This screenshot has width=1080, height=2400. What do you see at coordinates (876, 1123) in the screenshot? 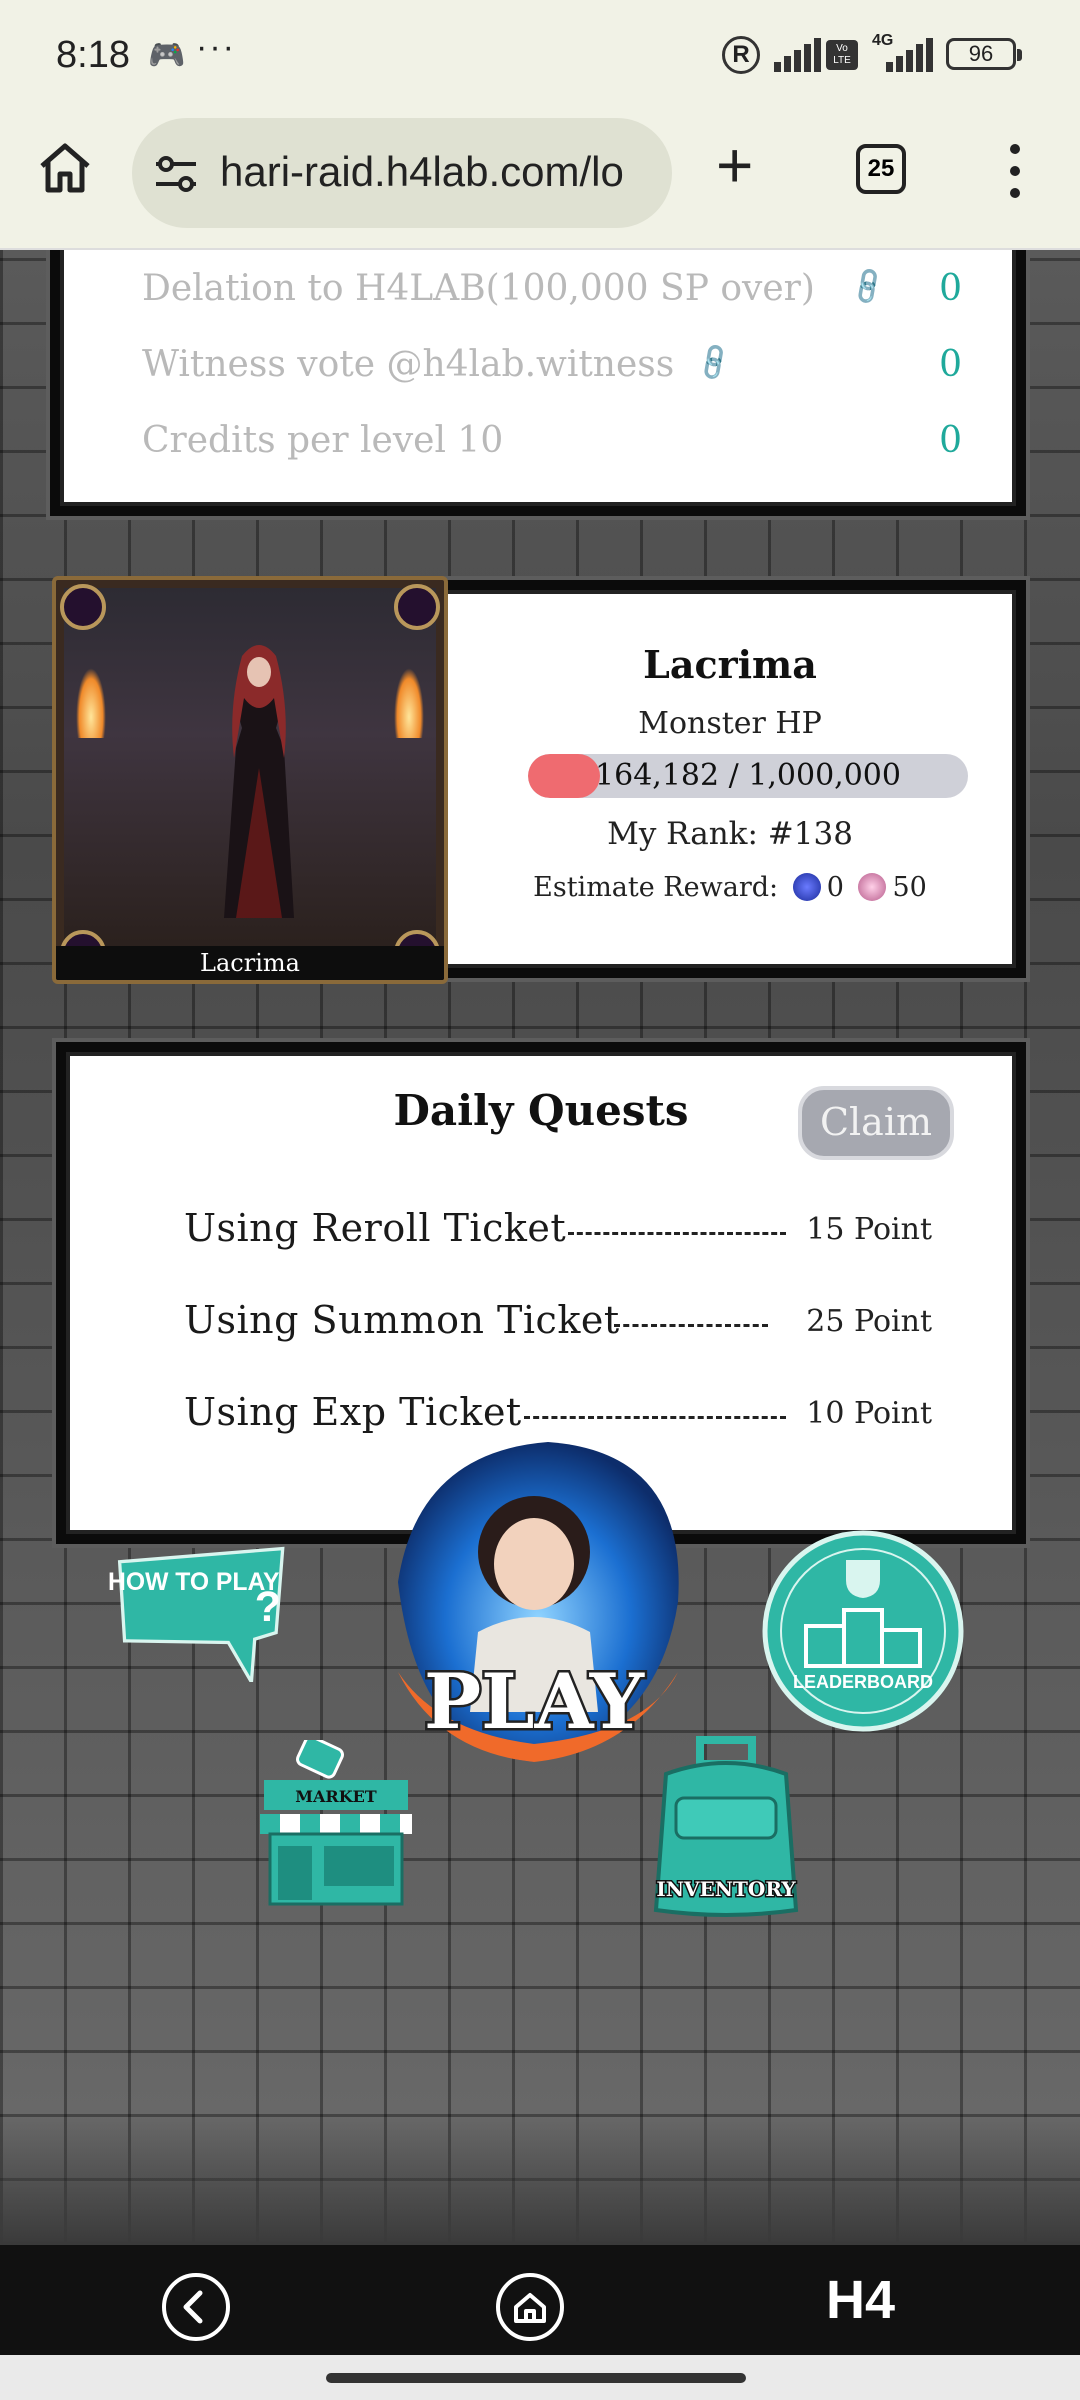
I see `claim-button: Claim` at bounding box center [876, 1123].